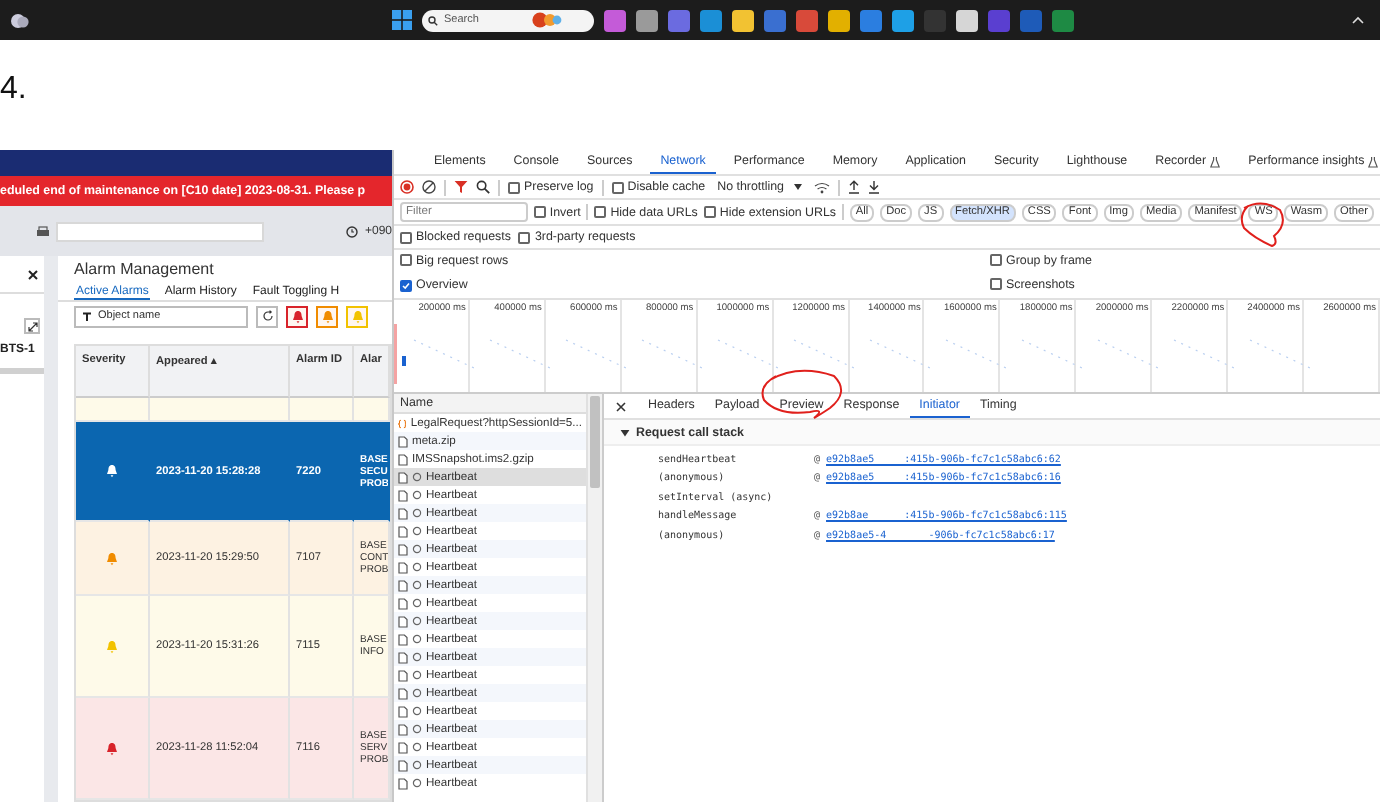 This screenshot has width=1380, height=802. I want to click on input-field, so click(160, 231).